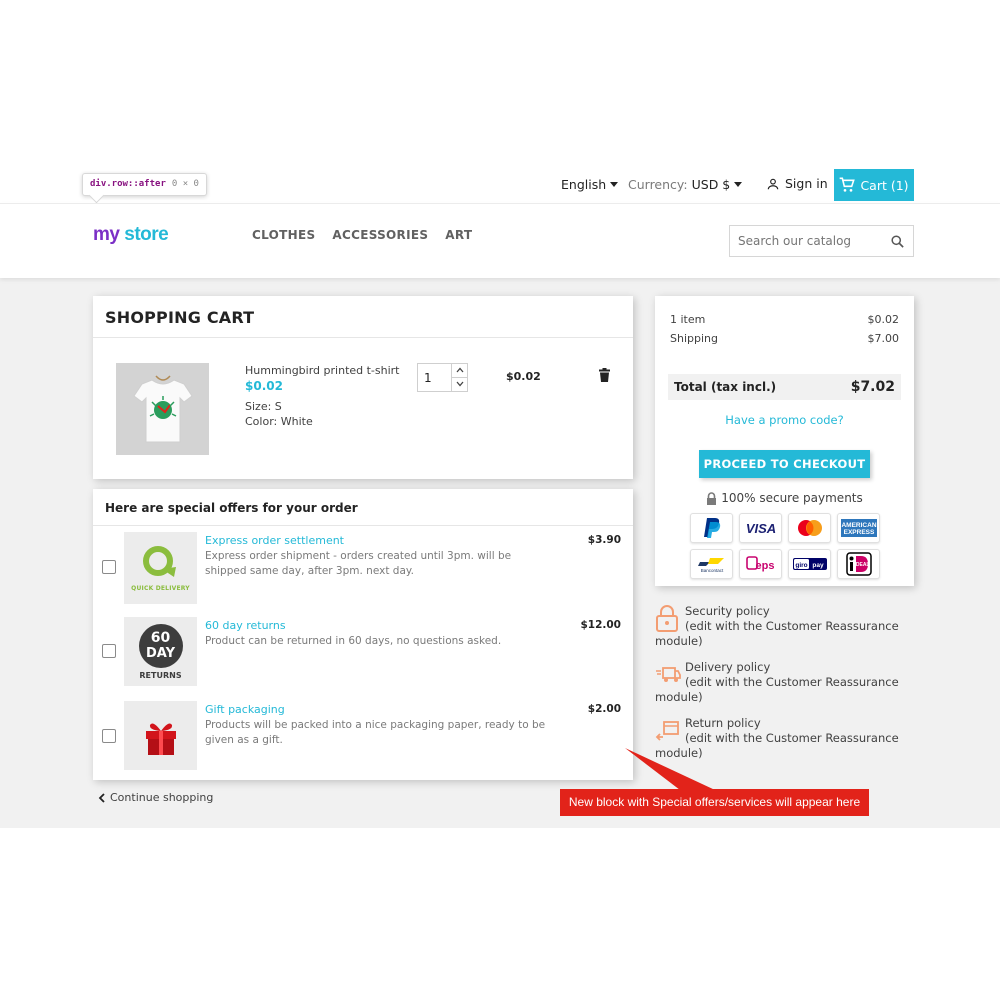 This screenshot has width=1000, height=1000. Describe the element at coordinates (322, 370) in the screenshot. I see `product-name: Hummingbird printed t-shirt` at that location.